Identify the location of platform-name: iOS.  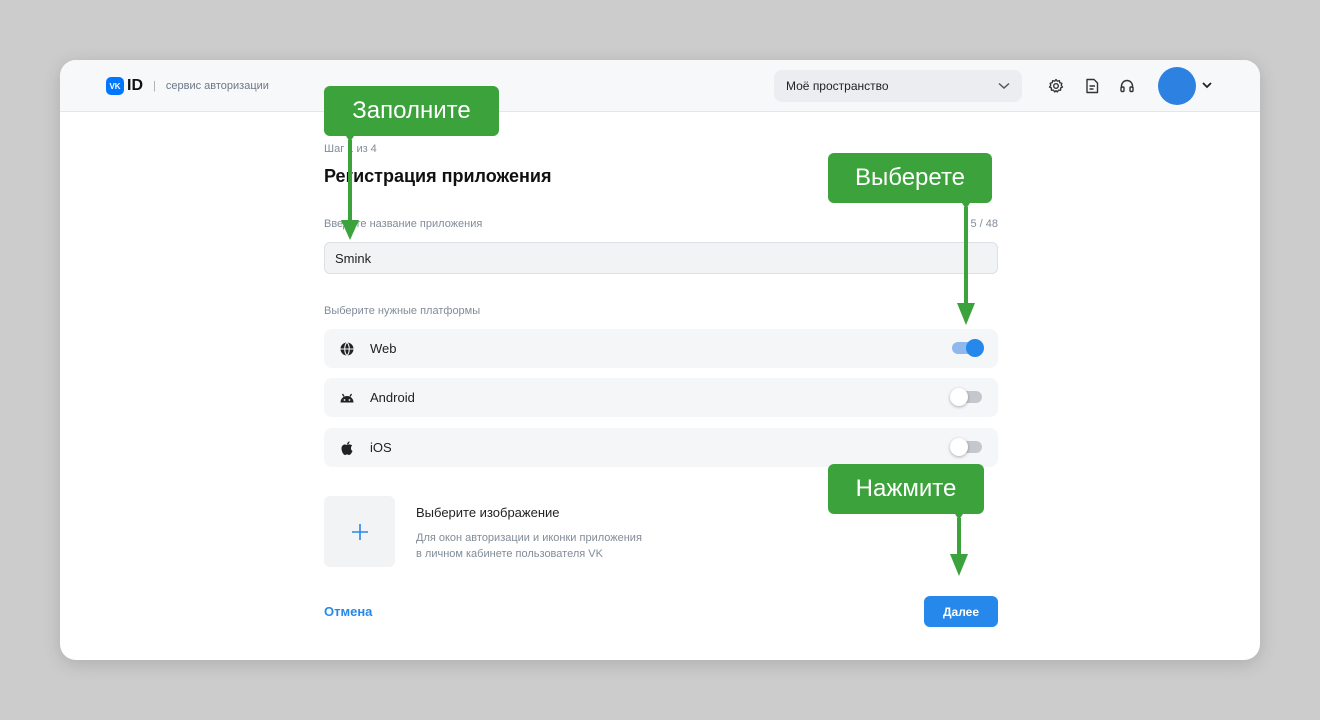
(381, 447).